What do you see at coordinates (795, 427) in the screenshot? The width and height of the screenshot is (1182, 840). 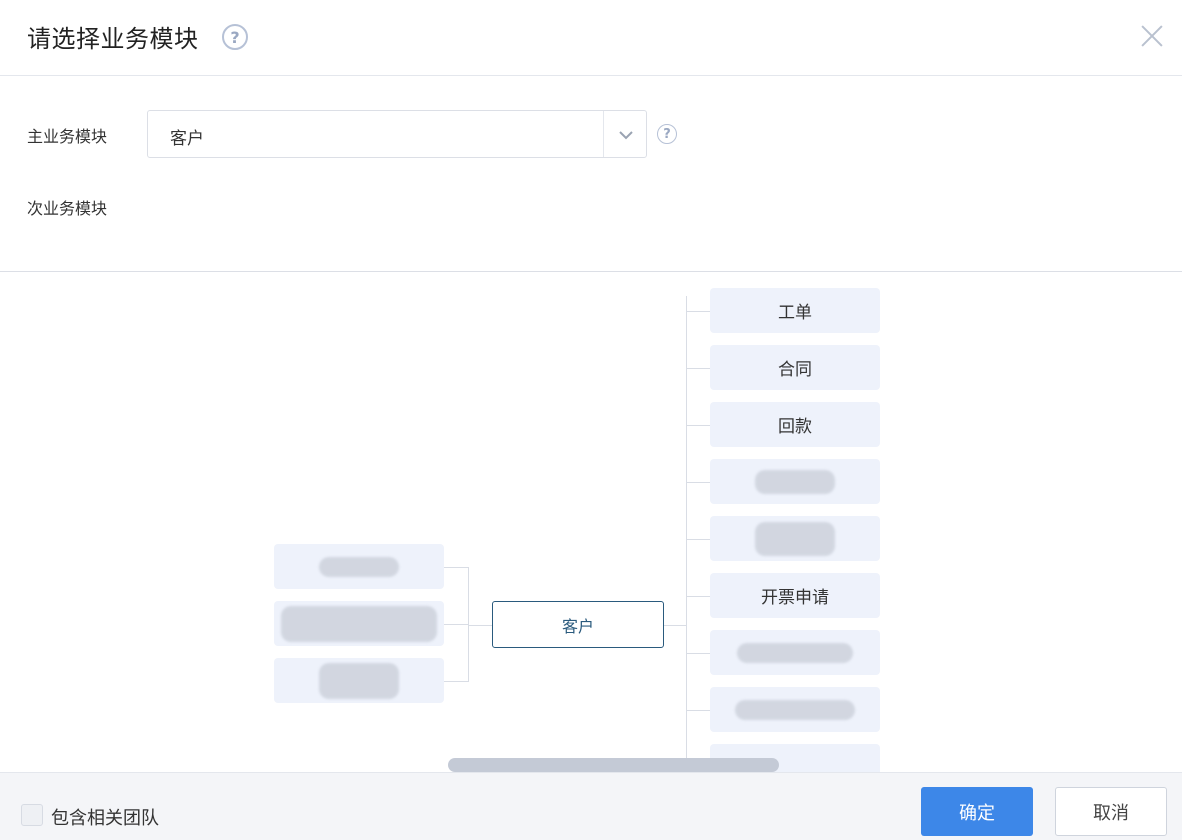 I see `node-label: 回款` at bounding box center [795, 427].